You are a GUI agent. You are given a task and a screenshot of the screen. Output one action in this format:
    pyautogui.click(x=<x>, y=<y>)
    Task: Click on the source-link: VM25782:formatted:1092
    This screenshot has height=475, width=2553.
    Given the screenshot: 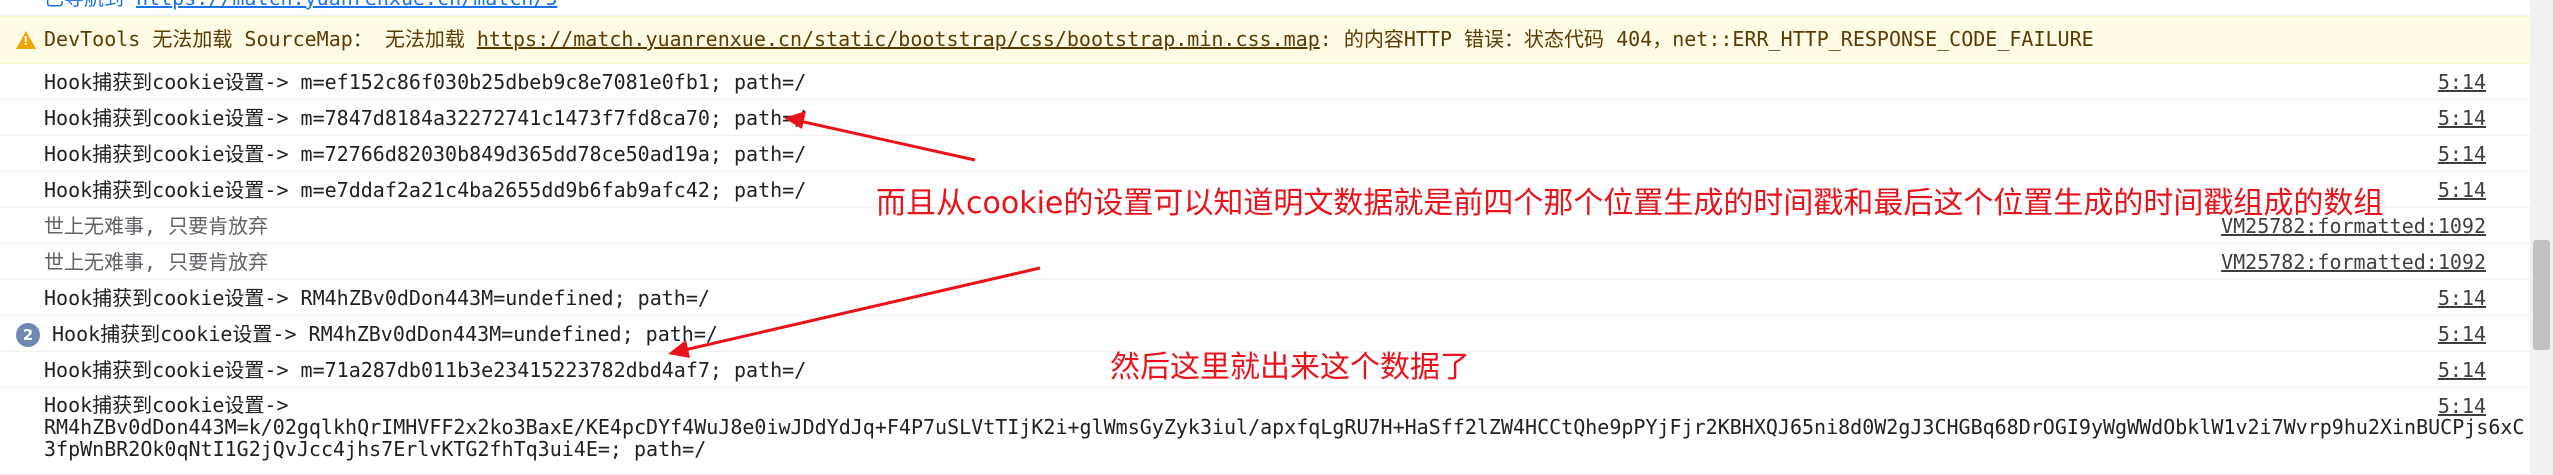 What is the action you would take?
    pyautogui.click(x=2353, y=262)
    